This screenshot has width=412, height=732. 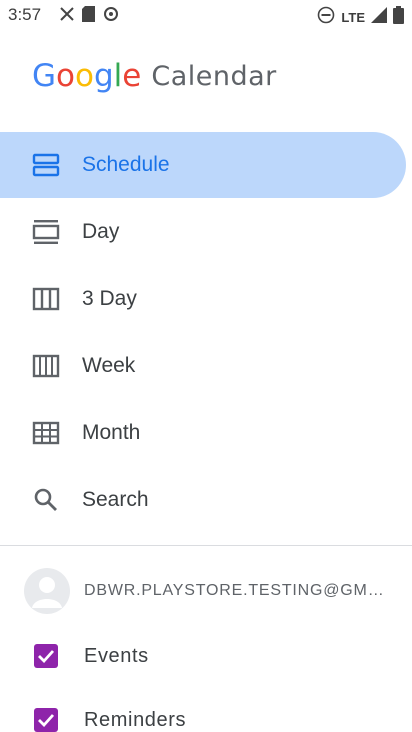 I want to click on reminders-checkbox, so click(x=46, y=720).